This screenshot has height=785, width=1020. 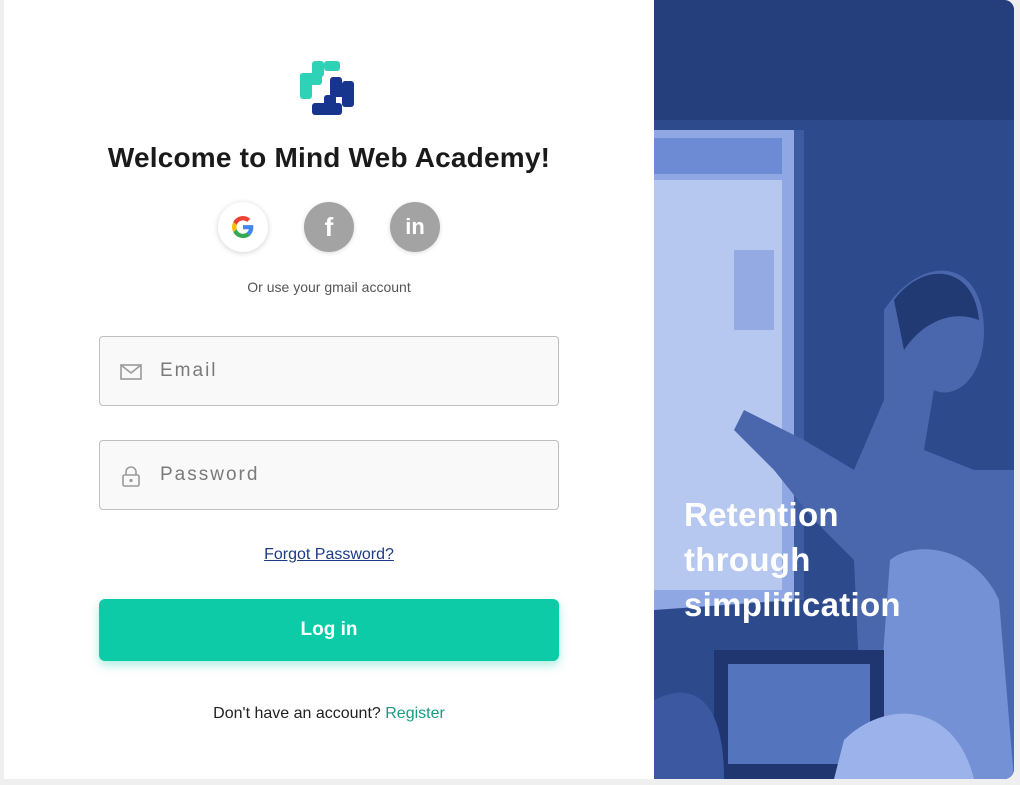 What do you see at coordinates (415, 713) in the screenshot?
I see `register-link: Register` at bounding box center [415, 713].